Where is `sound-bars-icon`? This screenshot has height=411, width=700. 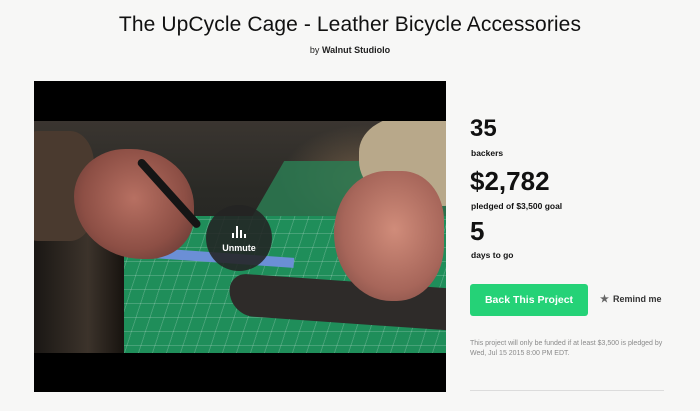
sound-bars-icon is located at coordinates (239, 232).